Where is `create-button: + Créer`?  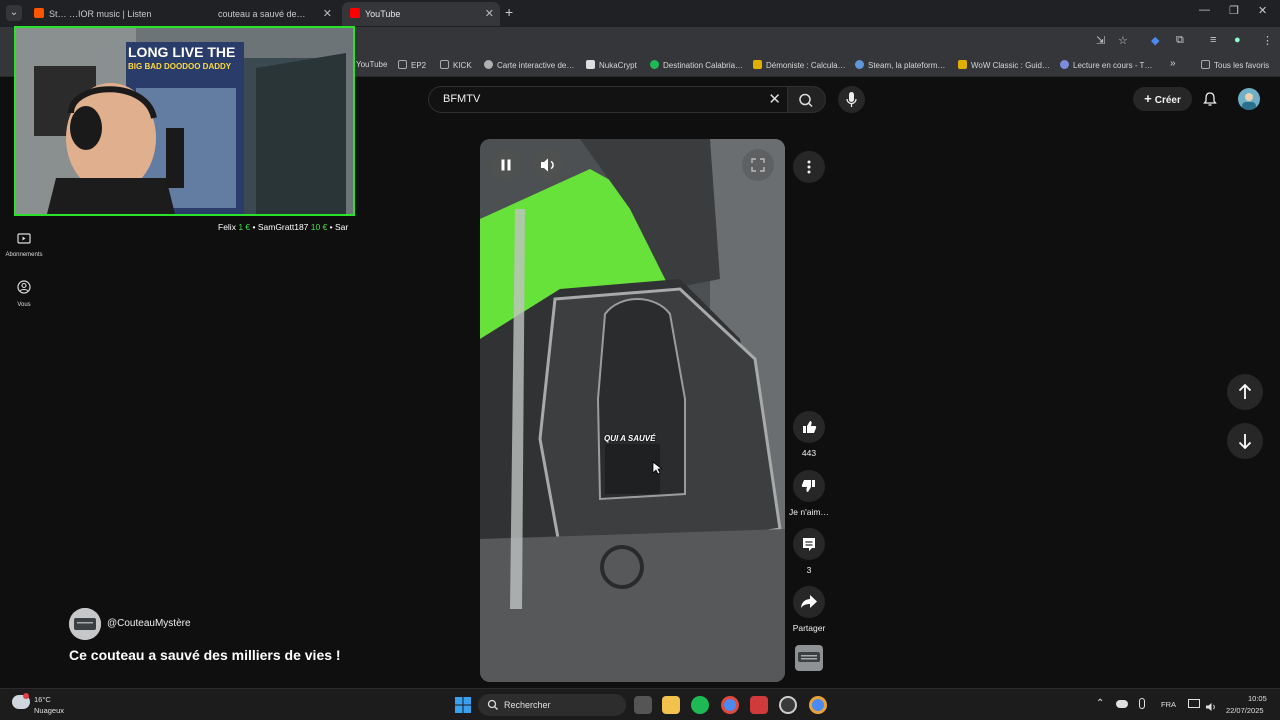
create-button: + Créer is located at coordinates (1162, 99).